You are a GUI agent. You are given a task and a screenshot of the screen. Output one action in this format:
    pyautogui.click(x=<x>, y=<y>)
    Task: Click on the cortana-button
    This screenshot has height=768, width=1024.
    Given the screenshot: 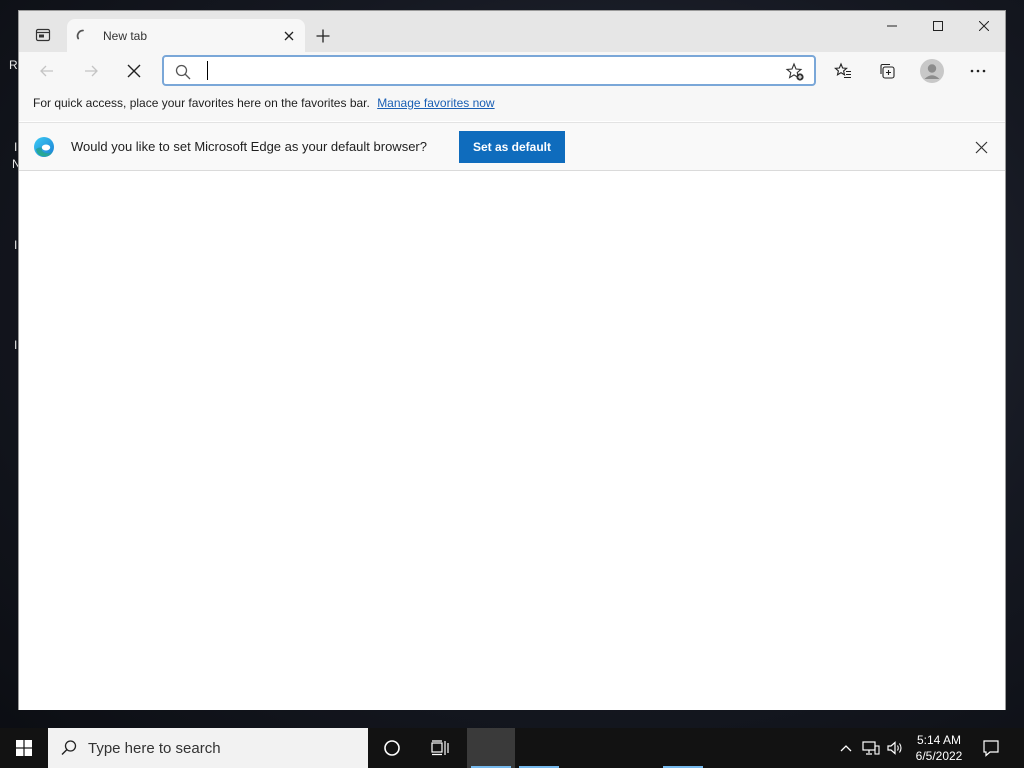 What is the action you would take?
    pyautogui.click(x=392, y=748)
    